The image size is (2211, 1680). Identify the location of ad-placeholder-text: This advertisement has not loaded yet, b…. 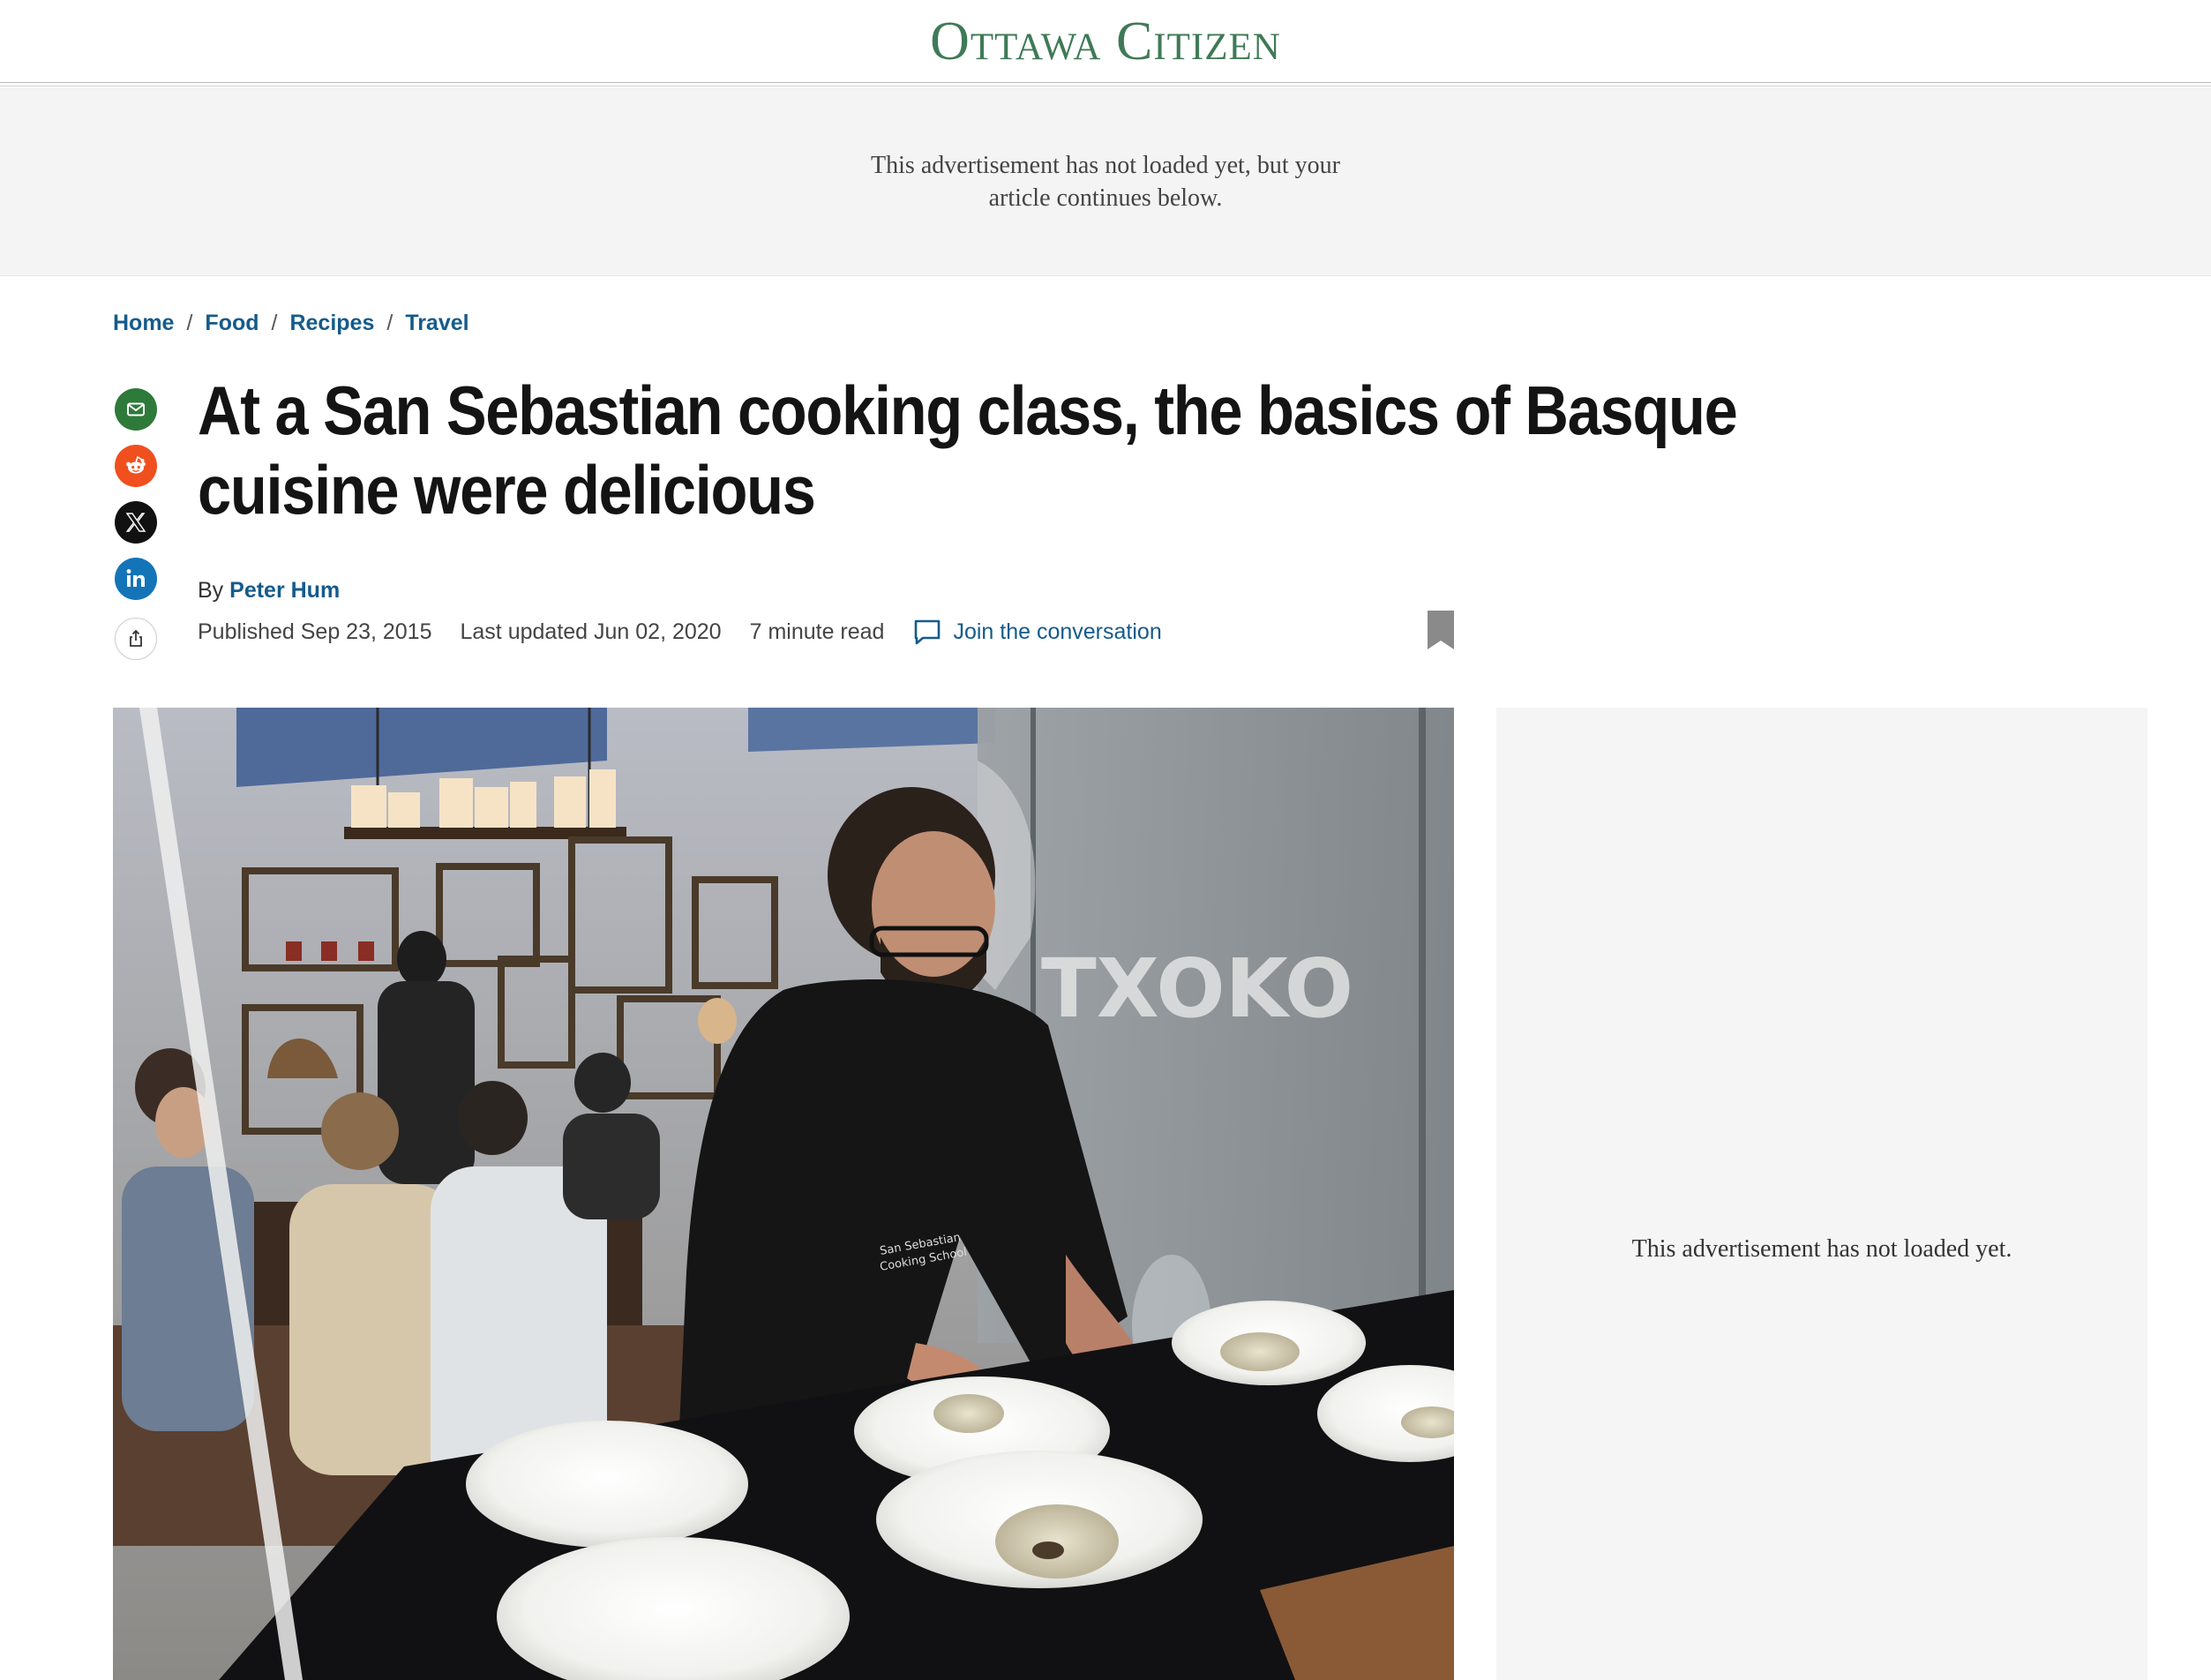
(1105, 181).